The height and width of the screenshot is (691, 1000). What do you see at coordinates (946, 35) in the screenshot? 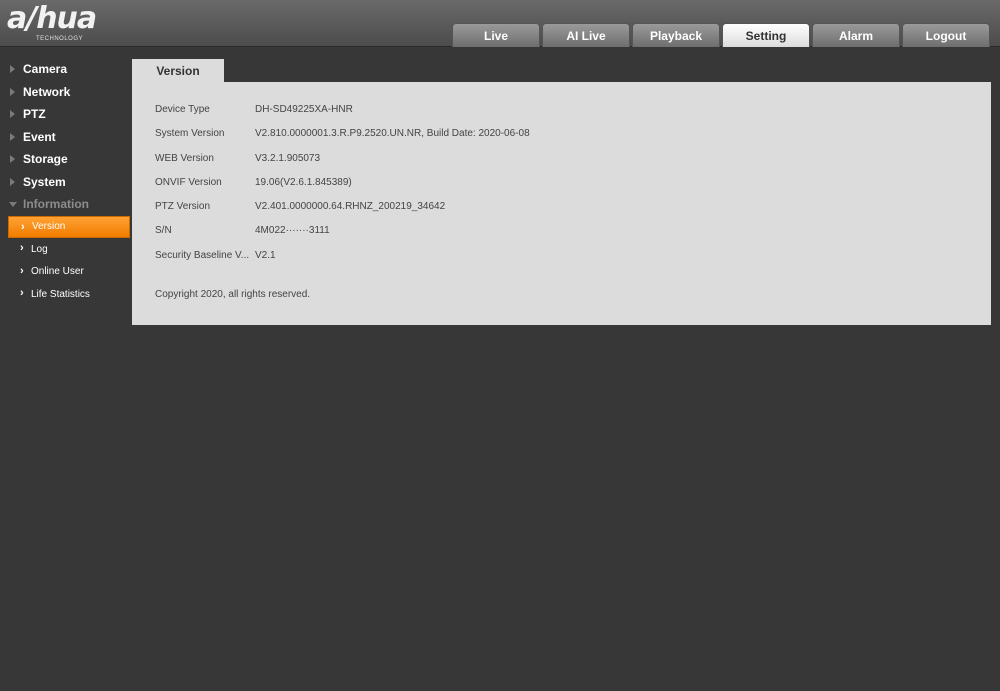
I see `tab-logout: Logout` at bounding box center [946, 35].